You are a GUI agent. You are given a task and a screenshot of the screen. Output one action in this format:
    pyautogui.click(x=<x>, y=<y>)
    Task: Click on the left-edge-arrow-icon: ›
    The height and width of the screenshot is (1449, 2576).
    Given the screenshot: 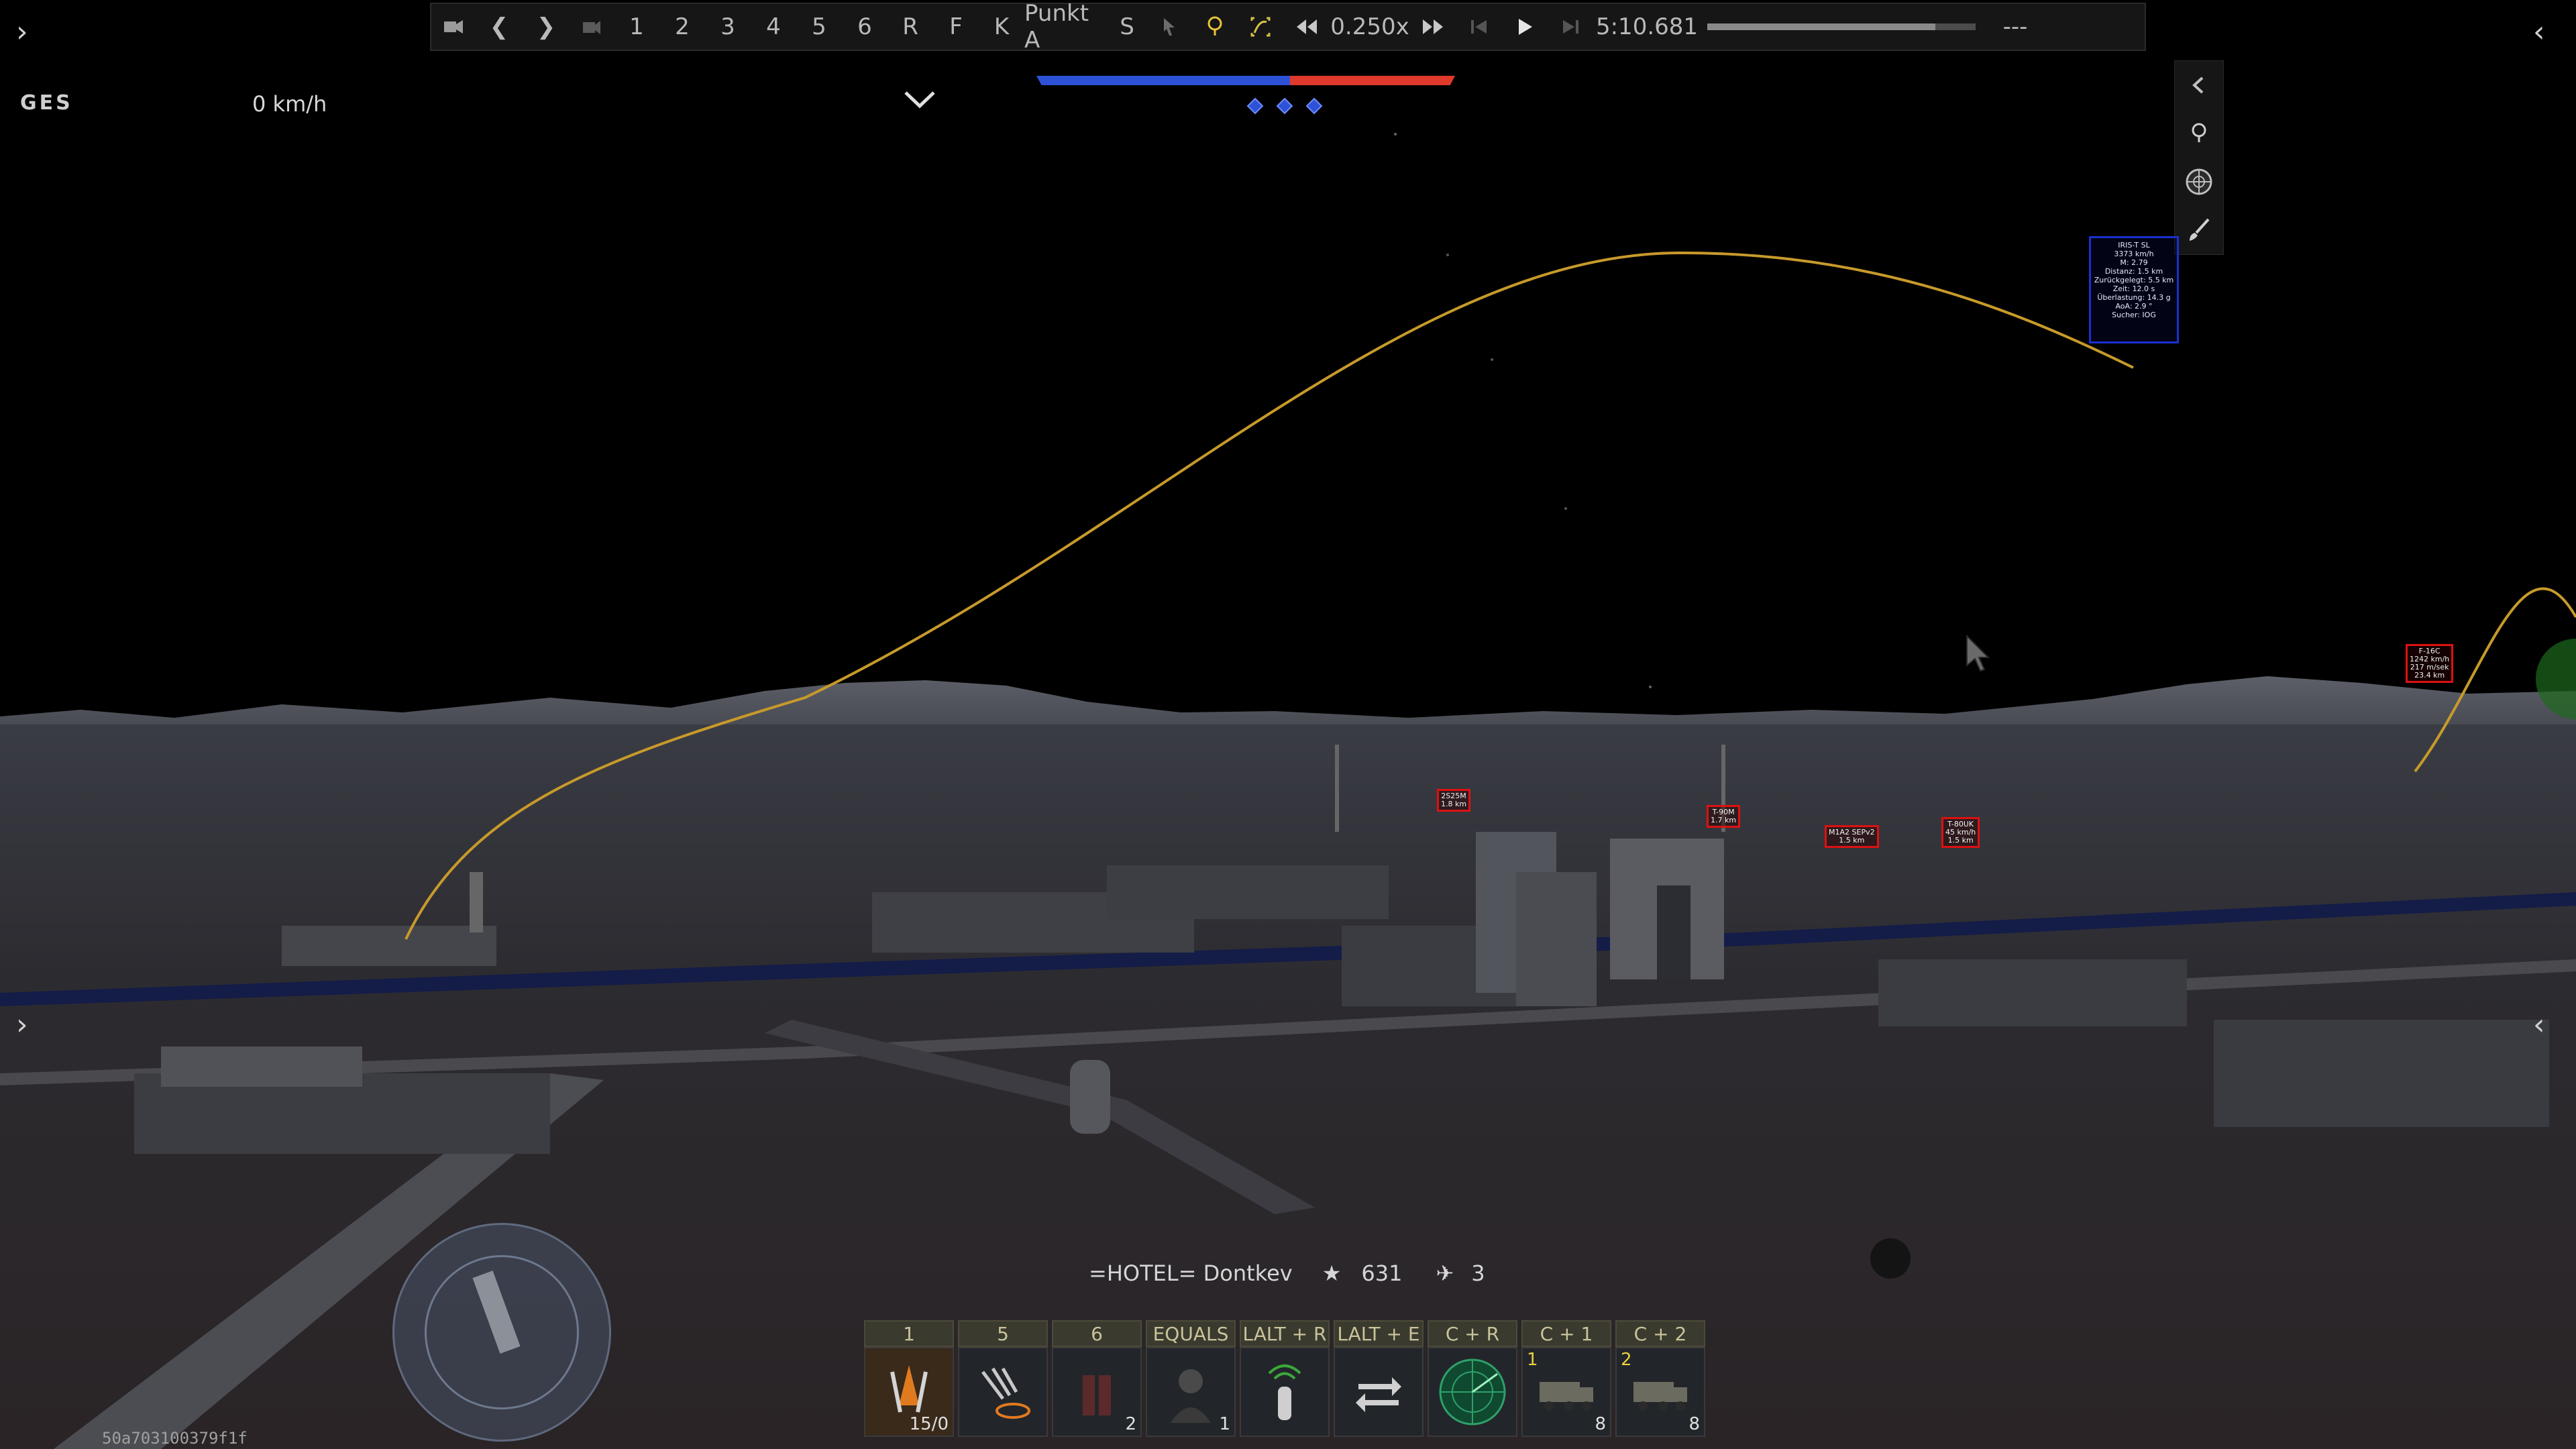 What is the action you would take?
    pyautogui.click(x=22, y=1025)
    